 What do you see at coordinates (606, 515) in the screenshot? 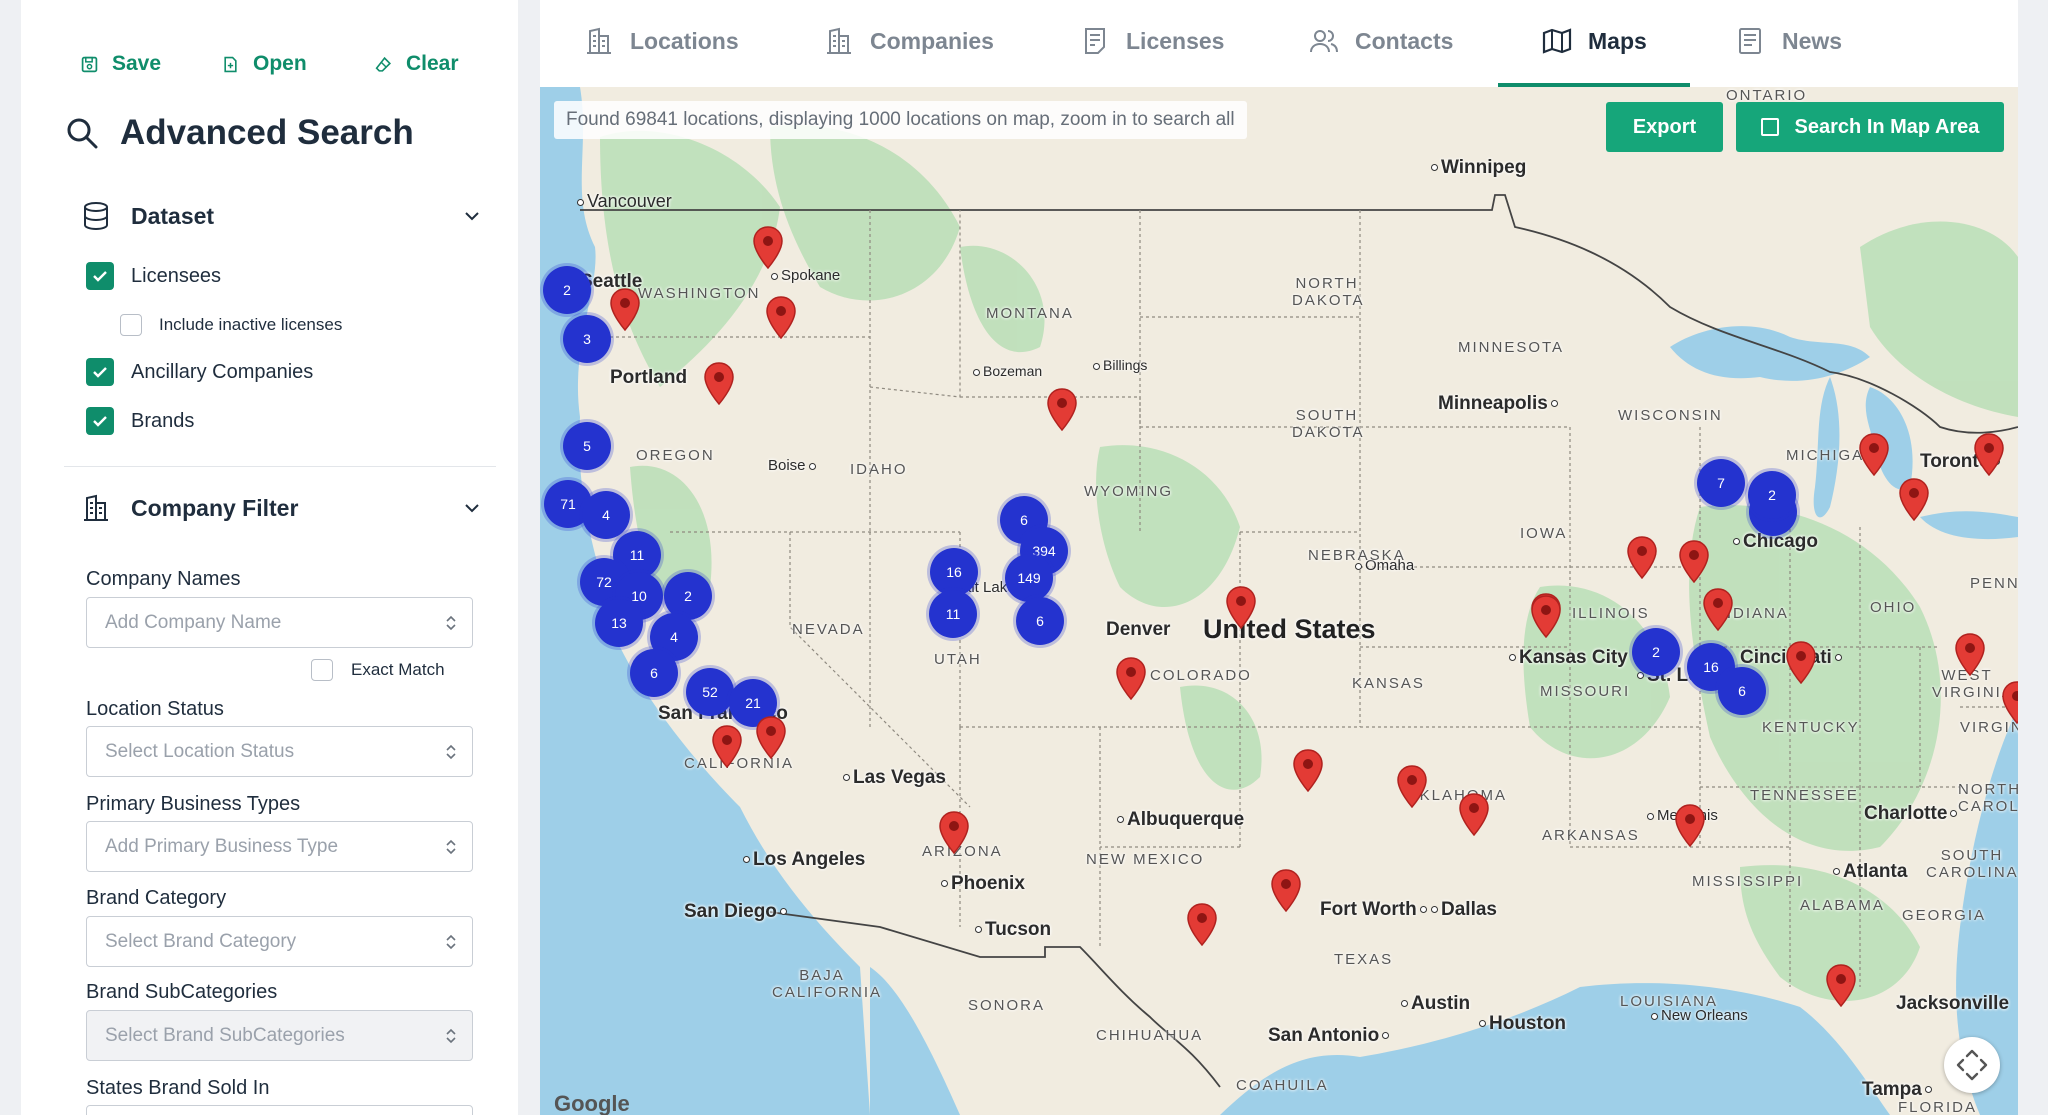
I see `cluster-marker: 4` at bounding box center [606, 515].